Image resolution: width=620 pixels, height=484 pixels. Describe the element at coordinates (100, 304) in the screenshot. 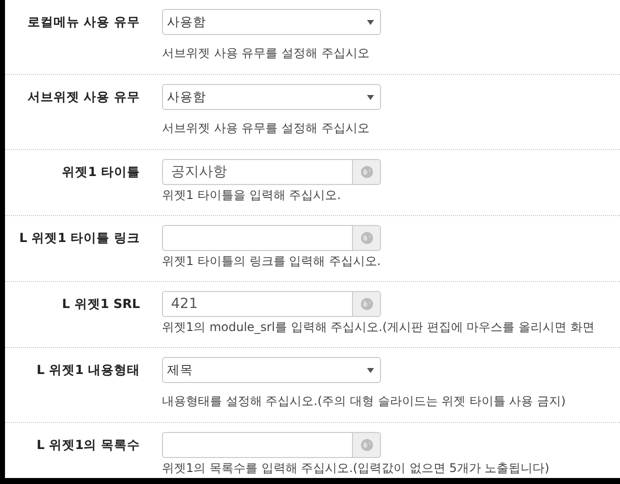

I see `field-label: L 위젯1 SRL` at that location.